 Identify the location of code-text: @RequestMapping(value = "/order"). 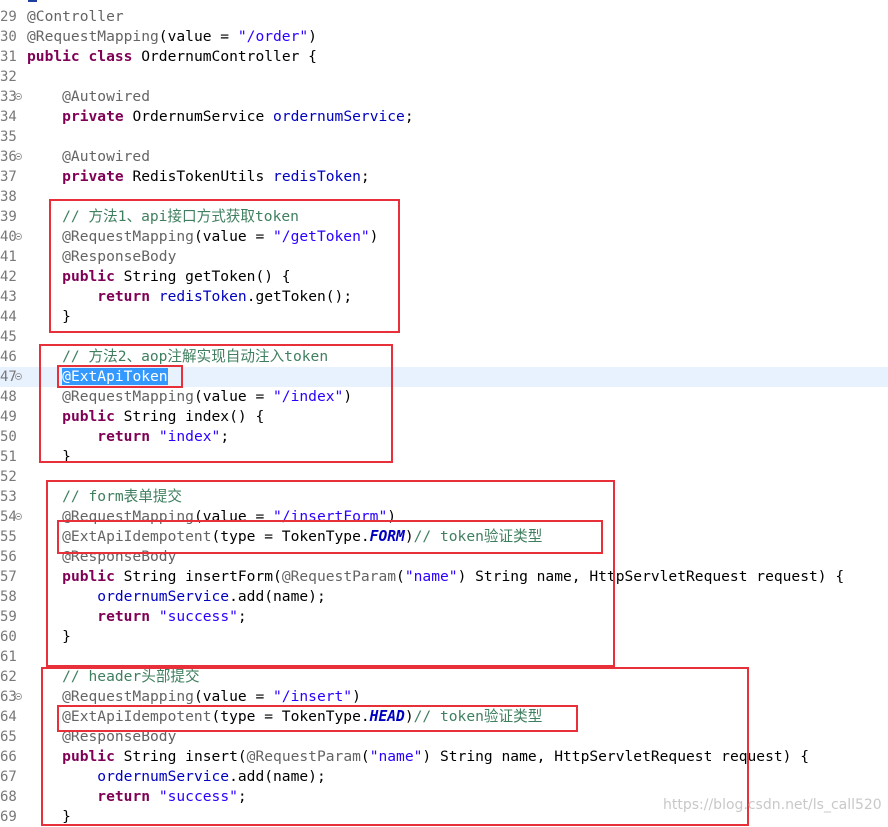
(172, 37).